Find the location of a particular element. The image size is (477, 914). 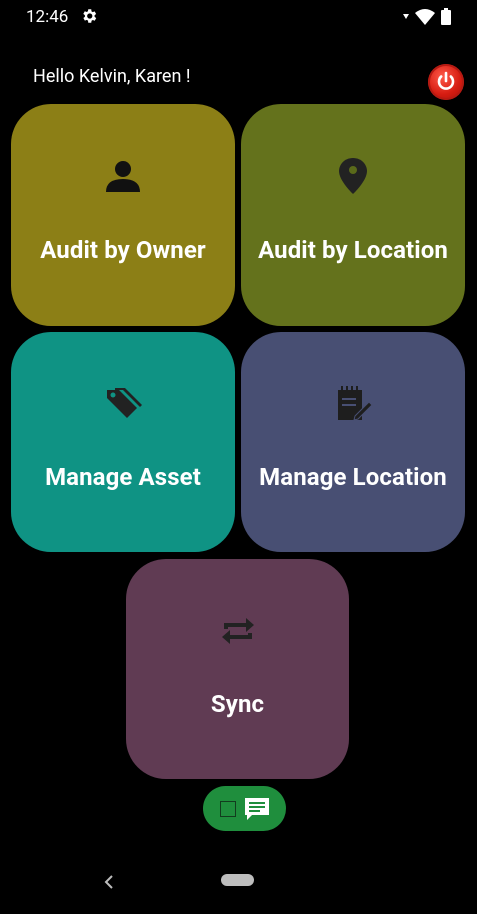

location-pin-icon is located at coordinates (353, 176).